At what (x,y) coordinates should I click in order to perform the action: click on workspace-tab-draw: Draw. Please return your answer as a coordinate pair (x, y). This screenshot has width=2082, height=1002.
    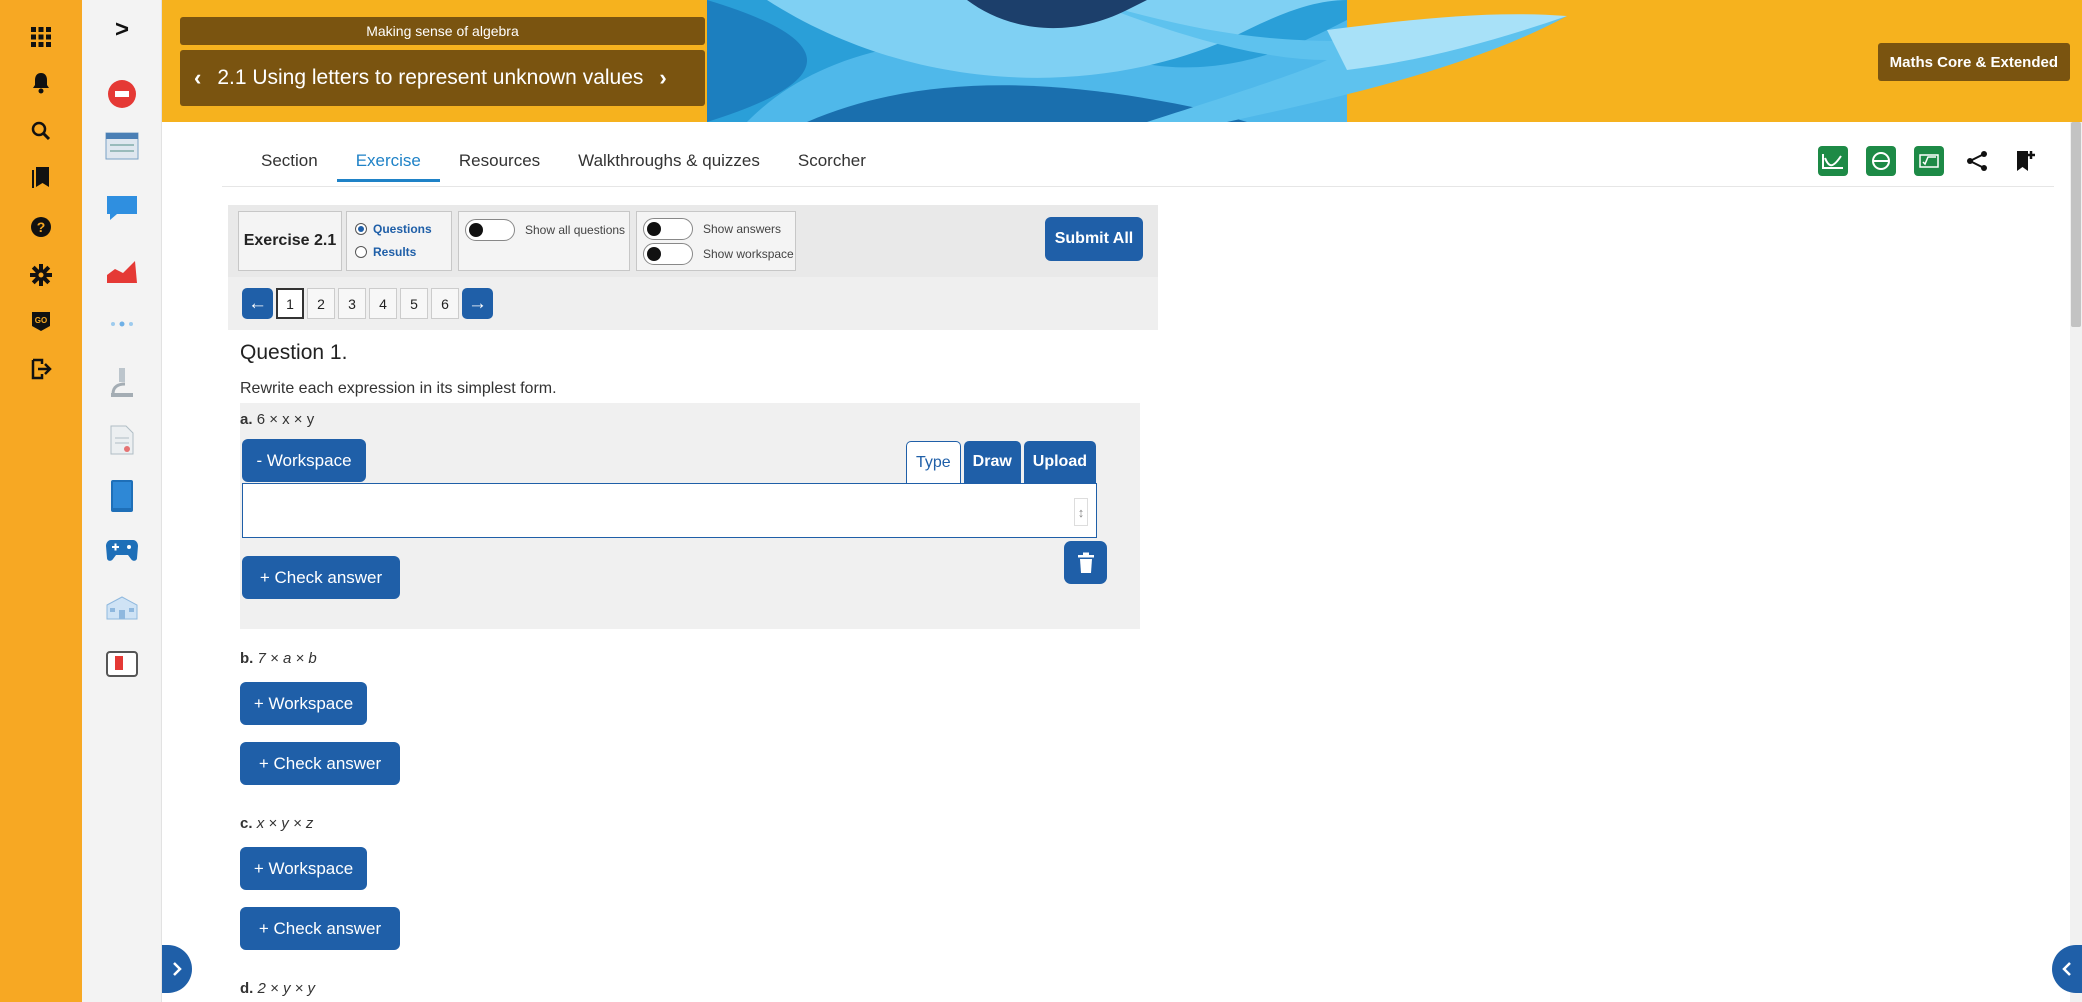
    Looking at the image, I should click on (992, 462).